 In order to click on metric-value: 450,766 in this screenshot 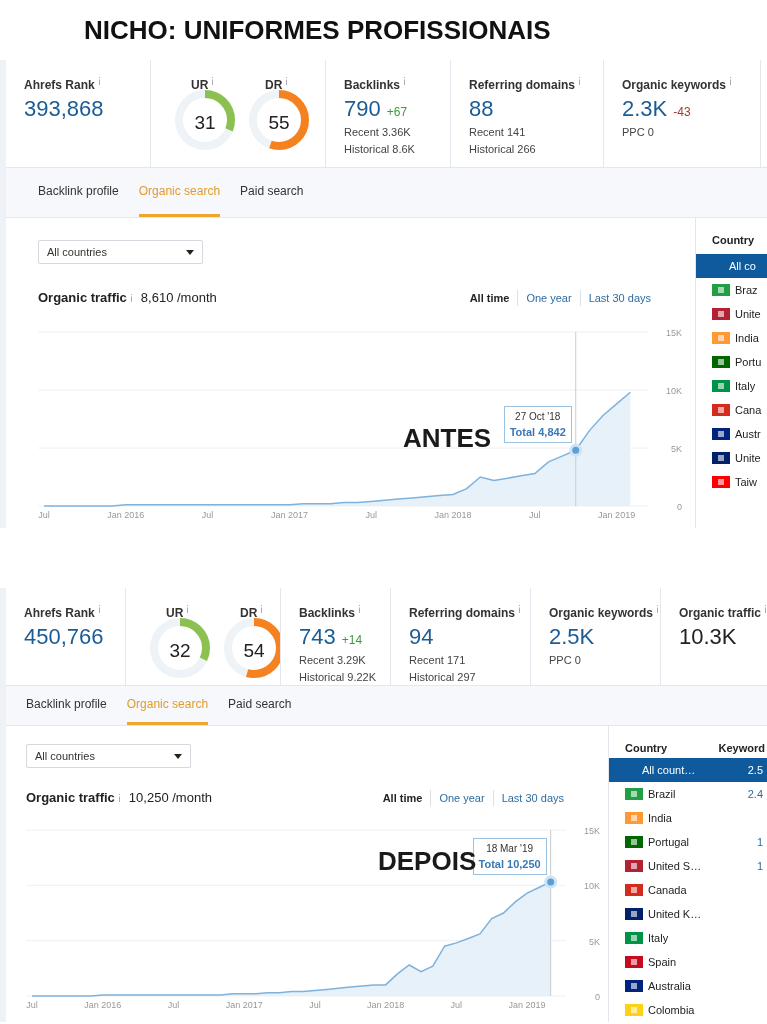, I will do `click(64, 637)`.